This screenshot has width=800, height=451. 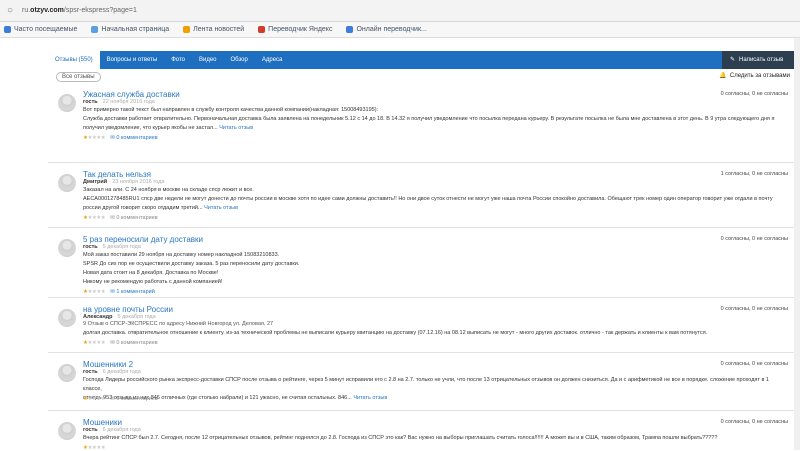 I want to click on tab-5: Адреса, so click(x=272, y=60).